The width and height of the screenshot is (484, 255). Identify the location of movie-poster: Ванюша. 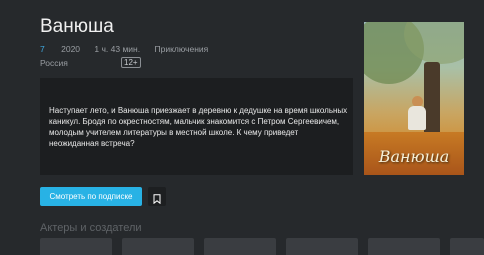
(414, 98).